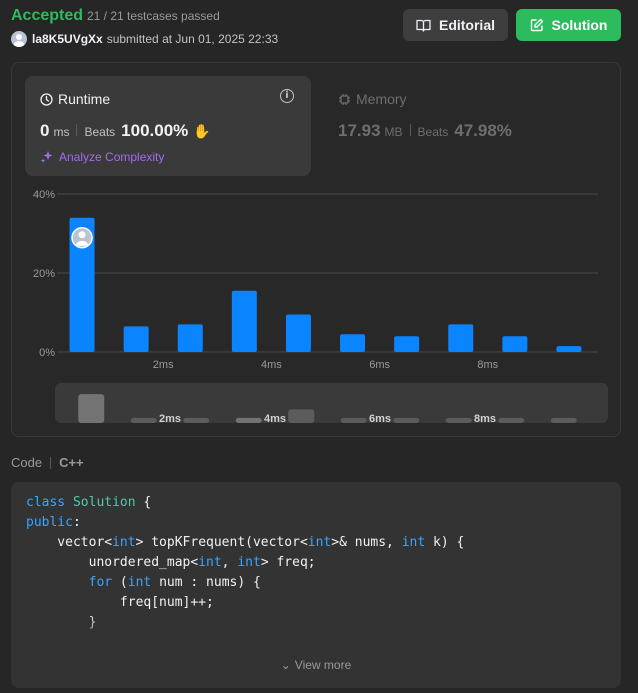  I want to click on runtime-values: 0 ms Beats 100.00% ✋, so click(125, 131).